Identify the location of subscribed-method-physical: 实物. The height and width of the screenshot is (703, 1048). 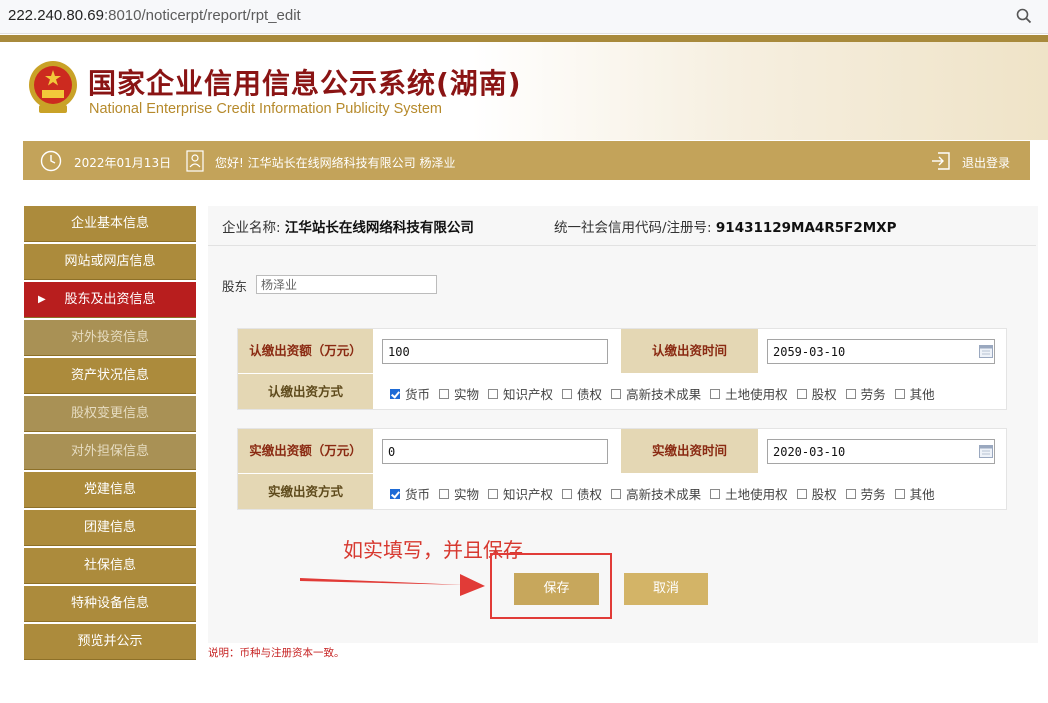
(459, 393).